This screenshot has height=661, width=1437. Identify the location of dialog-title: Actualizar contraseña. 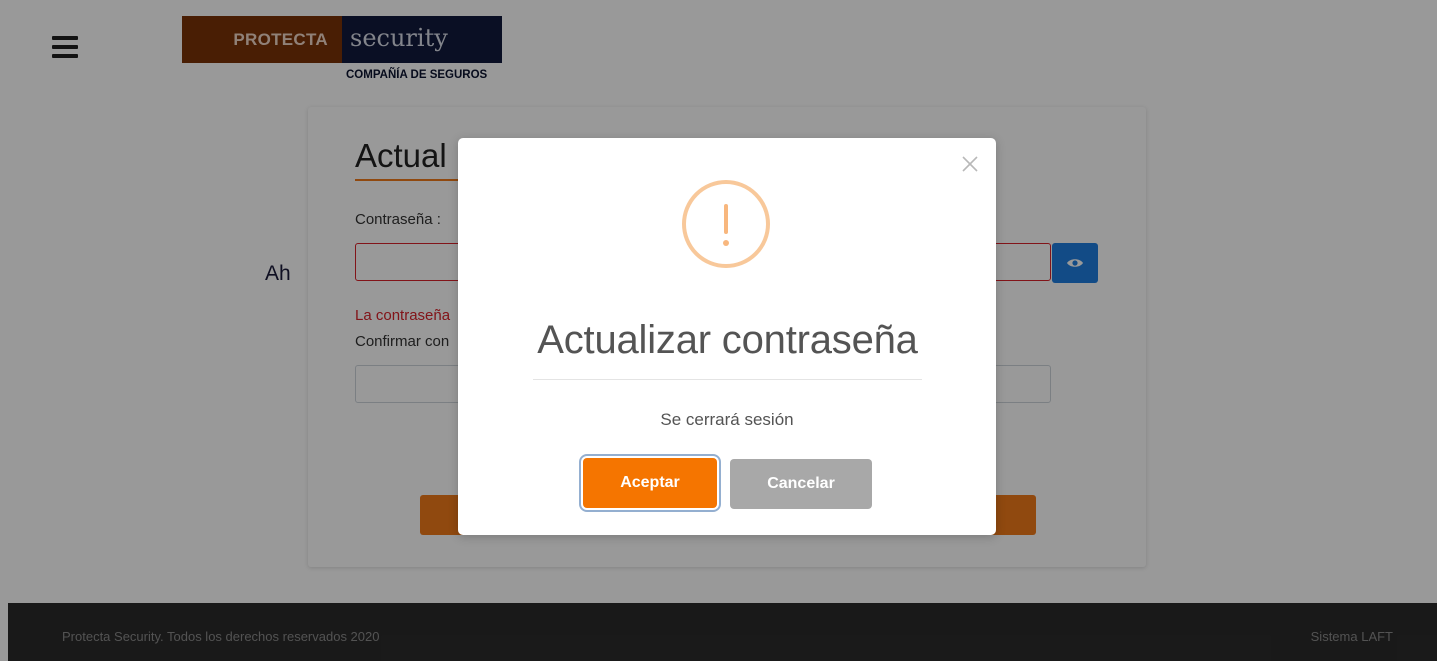
(727, 340).